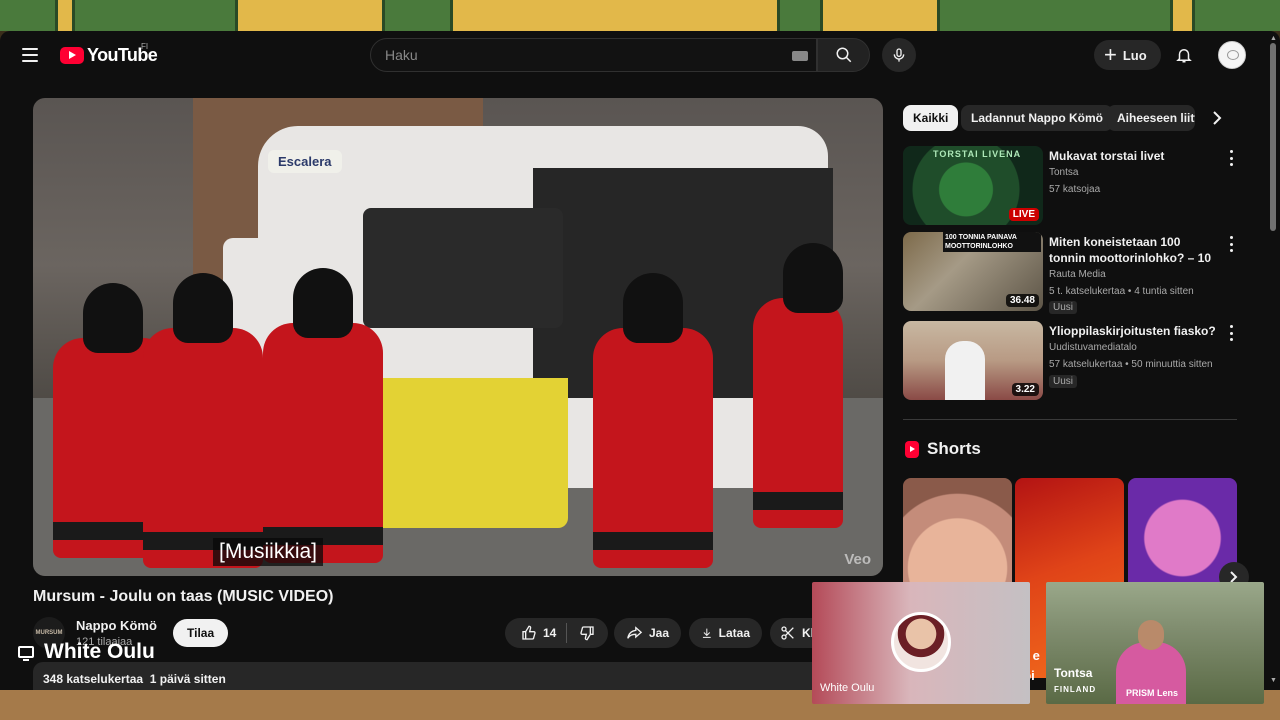 The height and width of the screenshot is (720, 1280). I want to click on thumbnail-text: TORSTAI LIVENA, so click(977, 154).